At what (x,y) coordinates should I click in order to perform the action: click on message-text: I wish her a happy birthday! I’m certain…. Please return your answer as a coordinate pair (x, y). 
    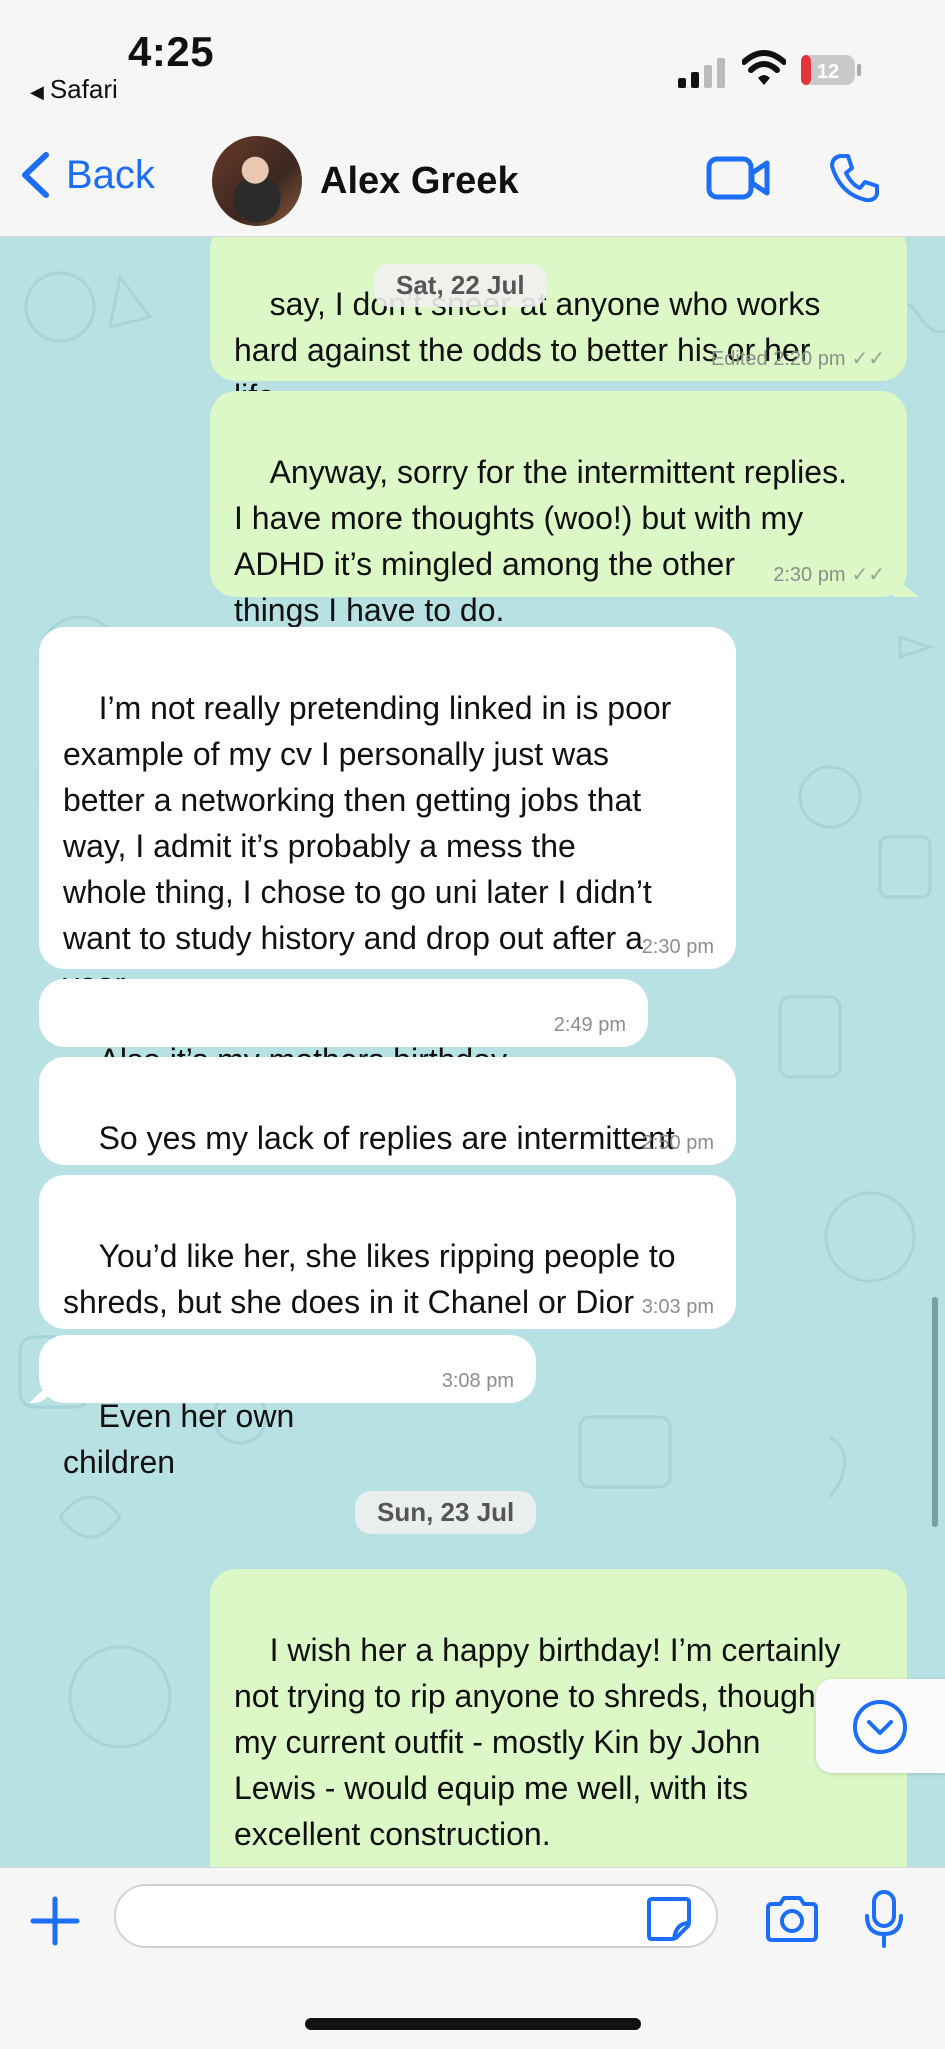
    Looking at the image, I should click on (537, 1742).